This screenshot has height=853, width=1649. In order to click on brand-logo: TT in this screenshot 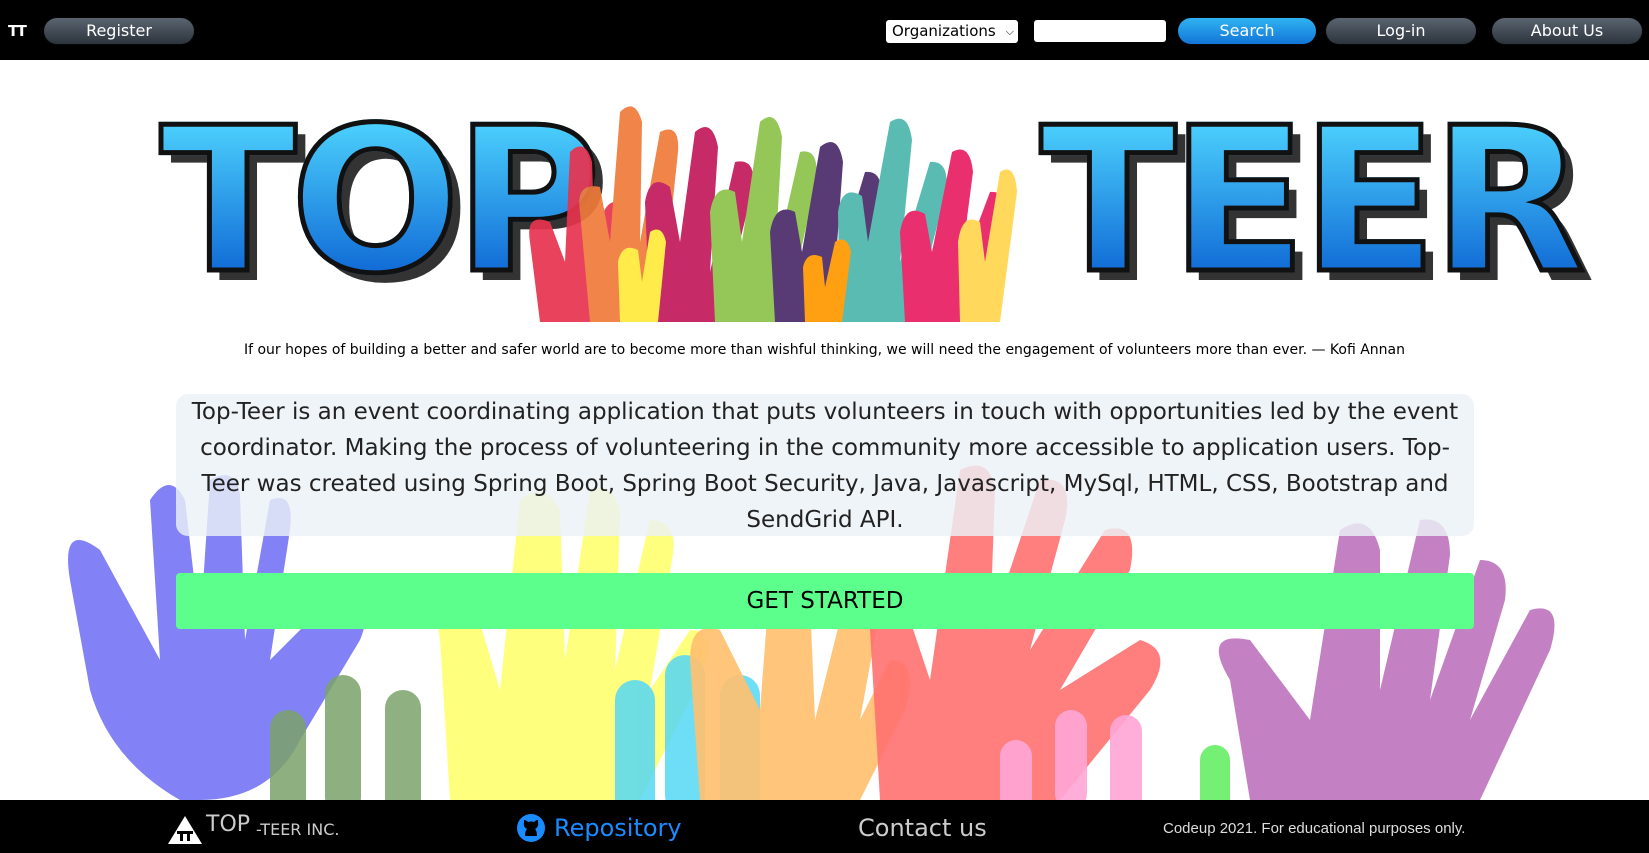, I will do `click(18, 31)`.